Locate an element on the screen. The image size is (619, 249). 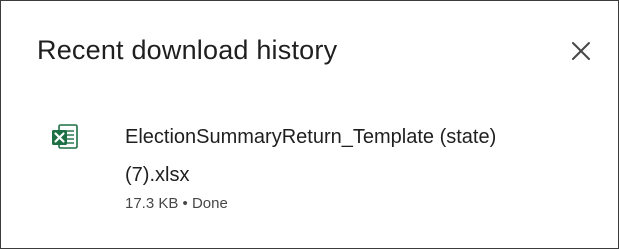
close-icon is located at coordinates (581, 51).